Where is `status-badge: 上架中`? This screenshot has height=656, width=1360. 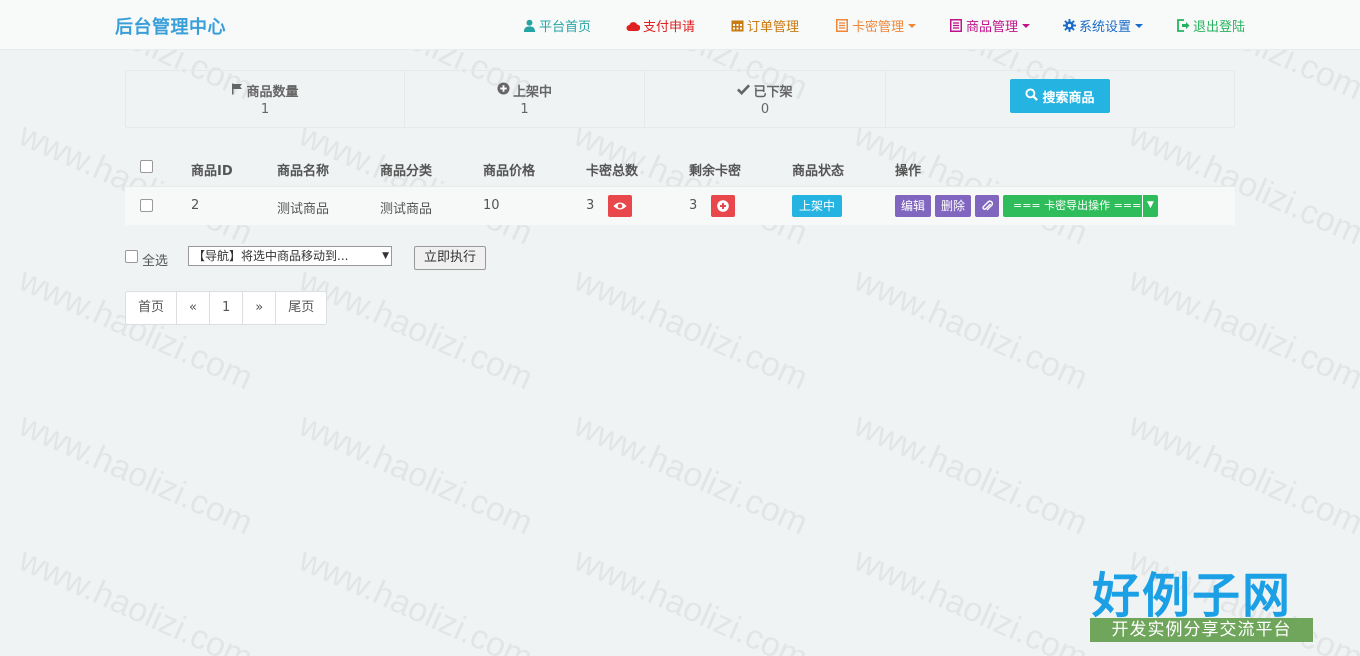 status-badge: 上架中 is located at coordinates (817, 206).